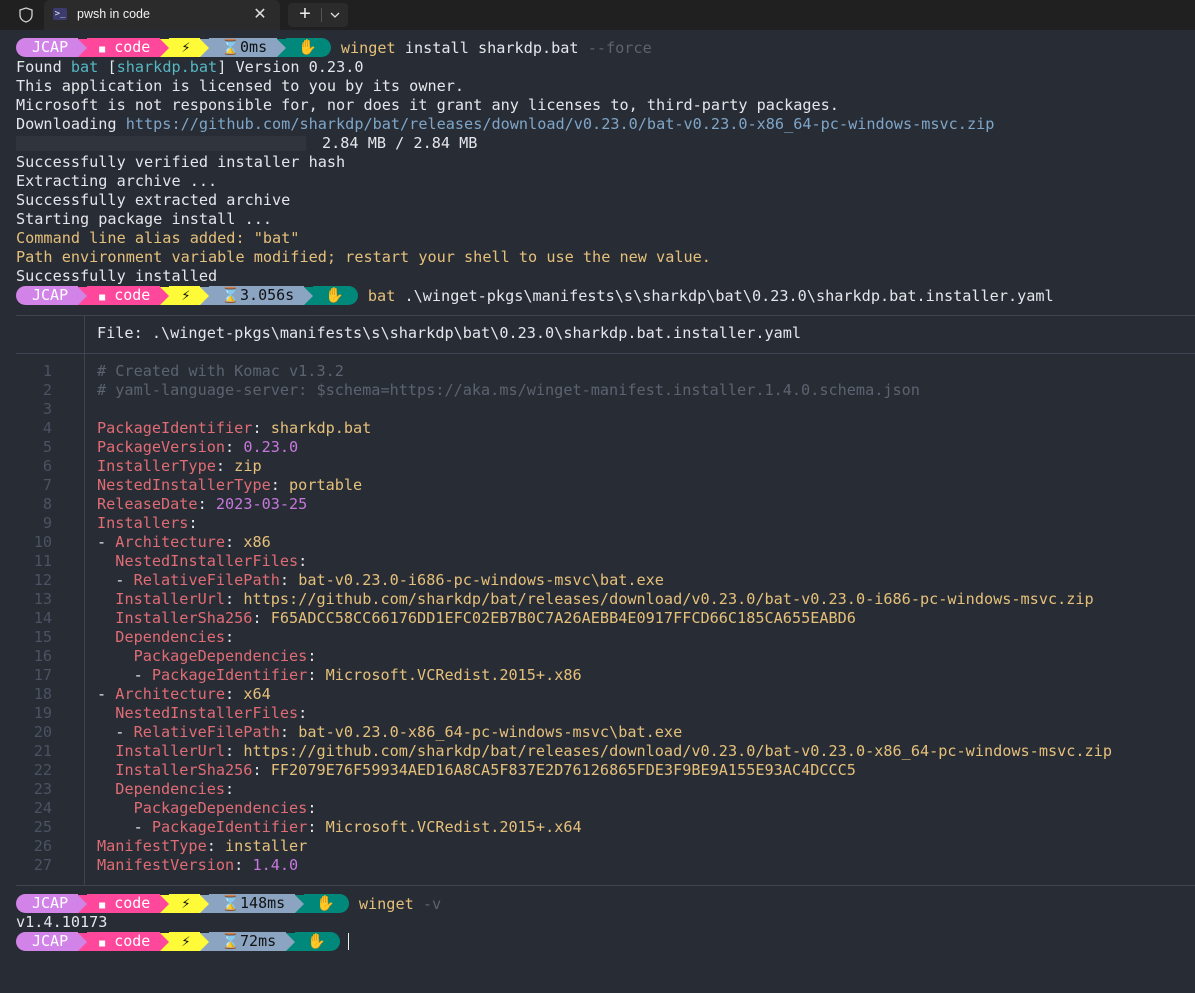 The width and height of the screenshot is (1195, 993). I want to click on line-number: 1, so click(47, 371).